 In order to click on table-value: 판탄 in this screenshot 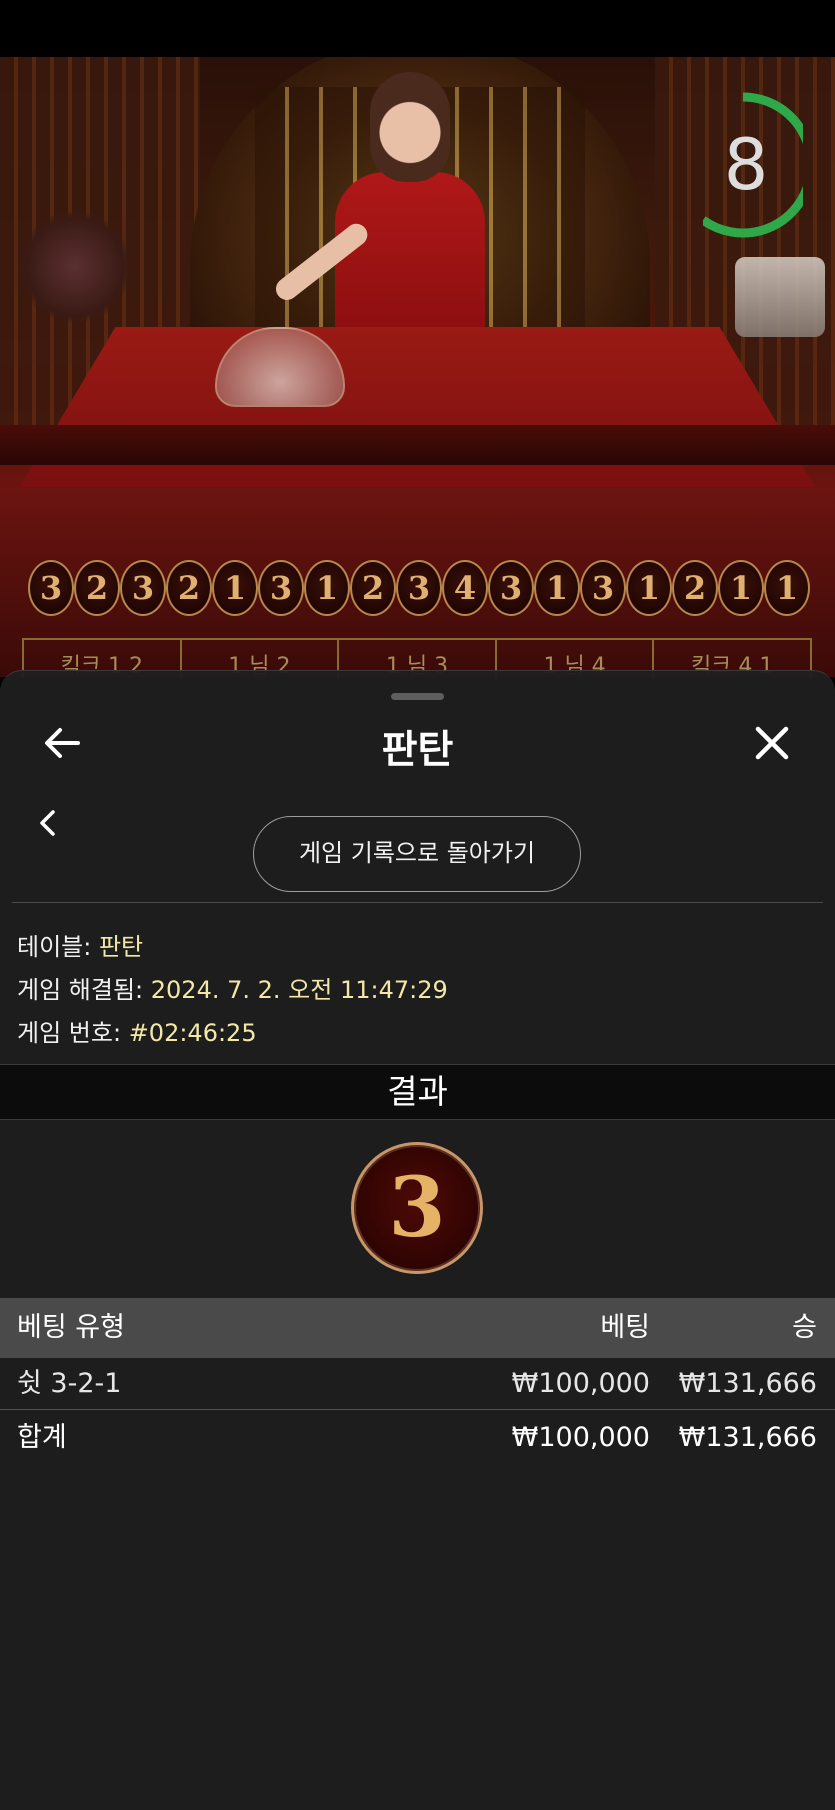, I will do `click(121, 947)`.